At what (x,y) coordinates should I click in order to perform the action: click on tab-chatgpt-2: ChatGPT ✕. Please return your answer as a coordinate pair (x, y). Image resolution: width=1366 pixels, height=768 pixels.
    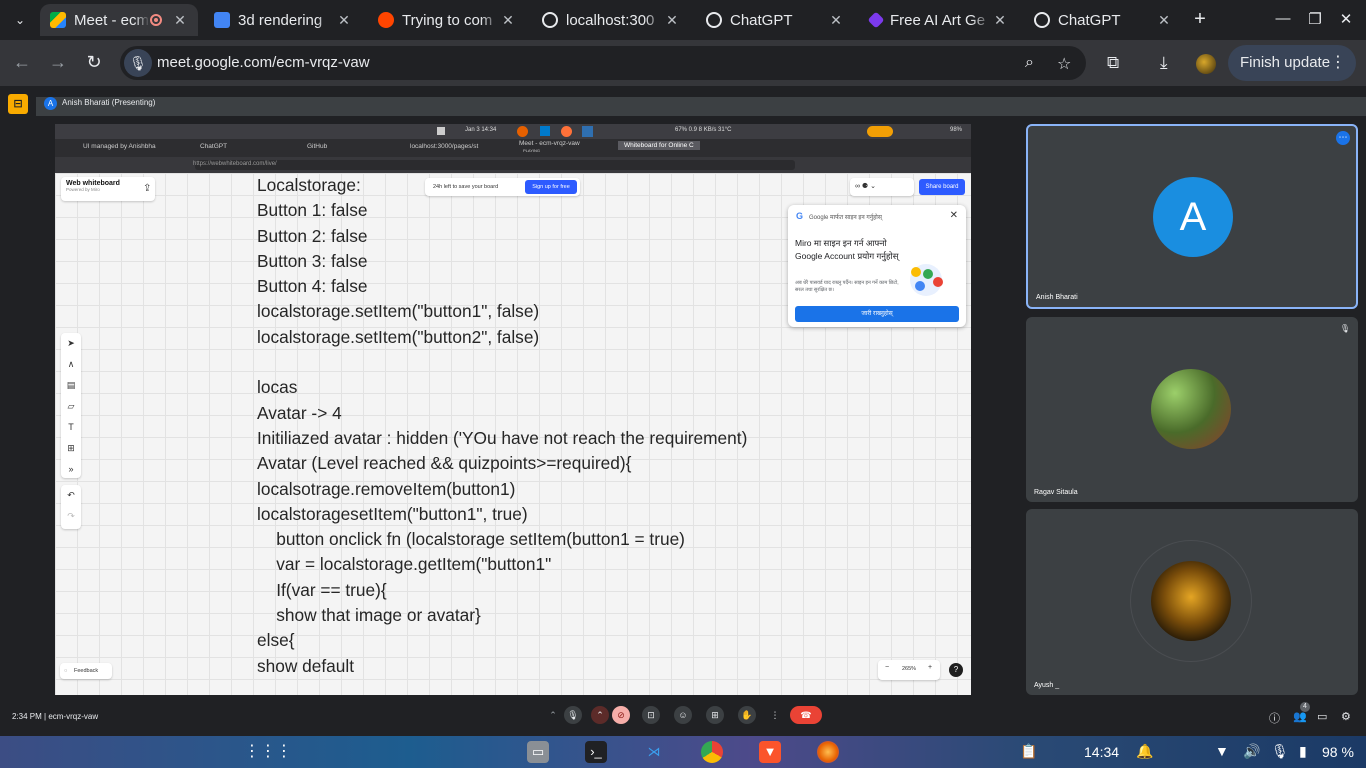
    Looking at the image, I should click on (1103, 20).